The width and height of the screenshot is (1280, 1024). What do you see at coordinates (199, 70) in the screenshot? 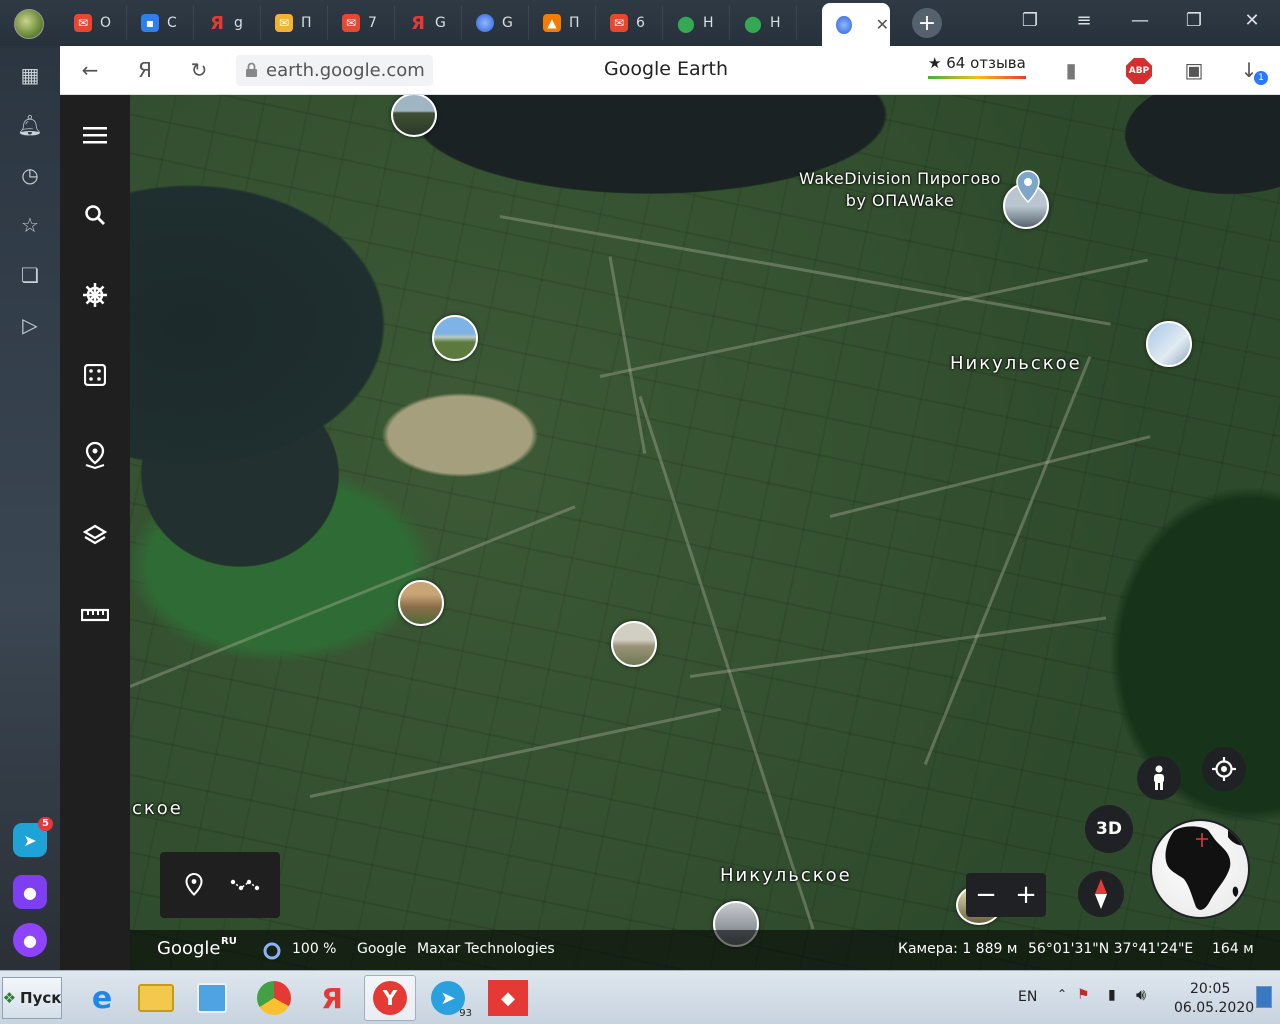
I see `reload-icon: ↻` at bounding box center [199, 70].